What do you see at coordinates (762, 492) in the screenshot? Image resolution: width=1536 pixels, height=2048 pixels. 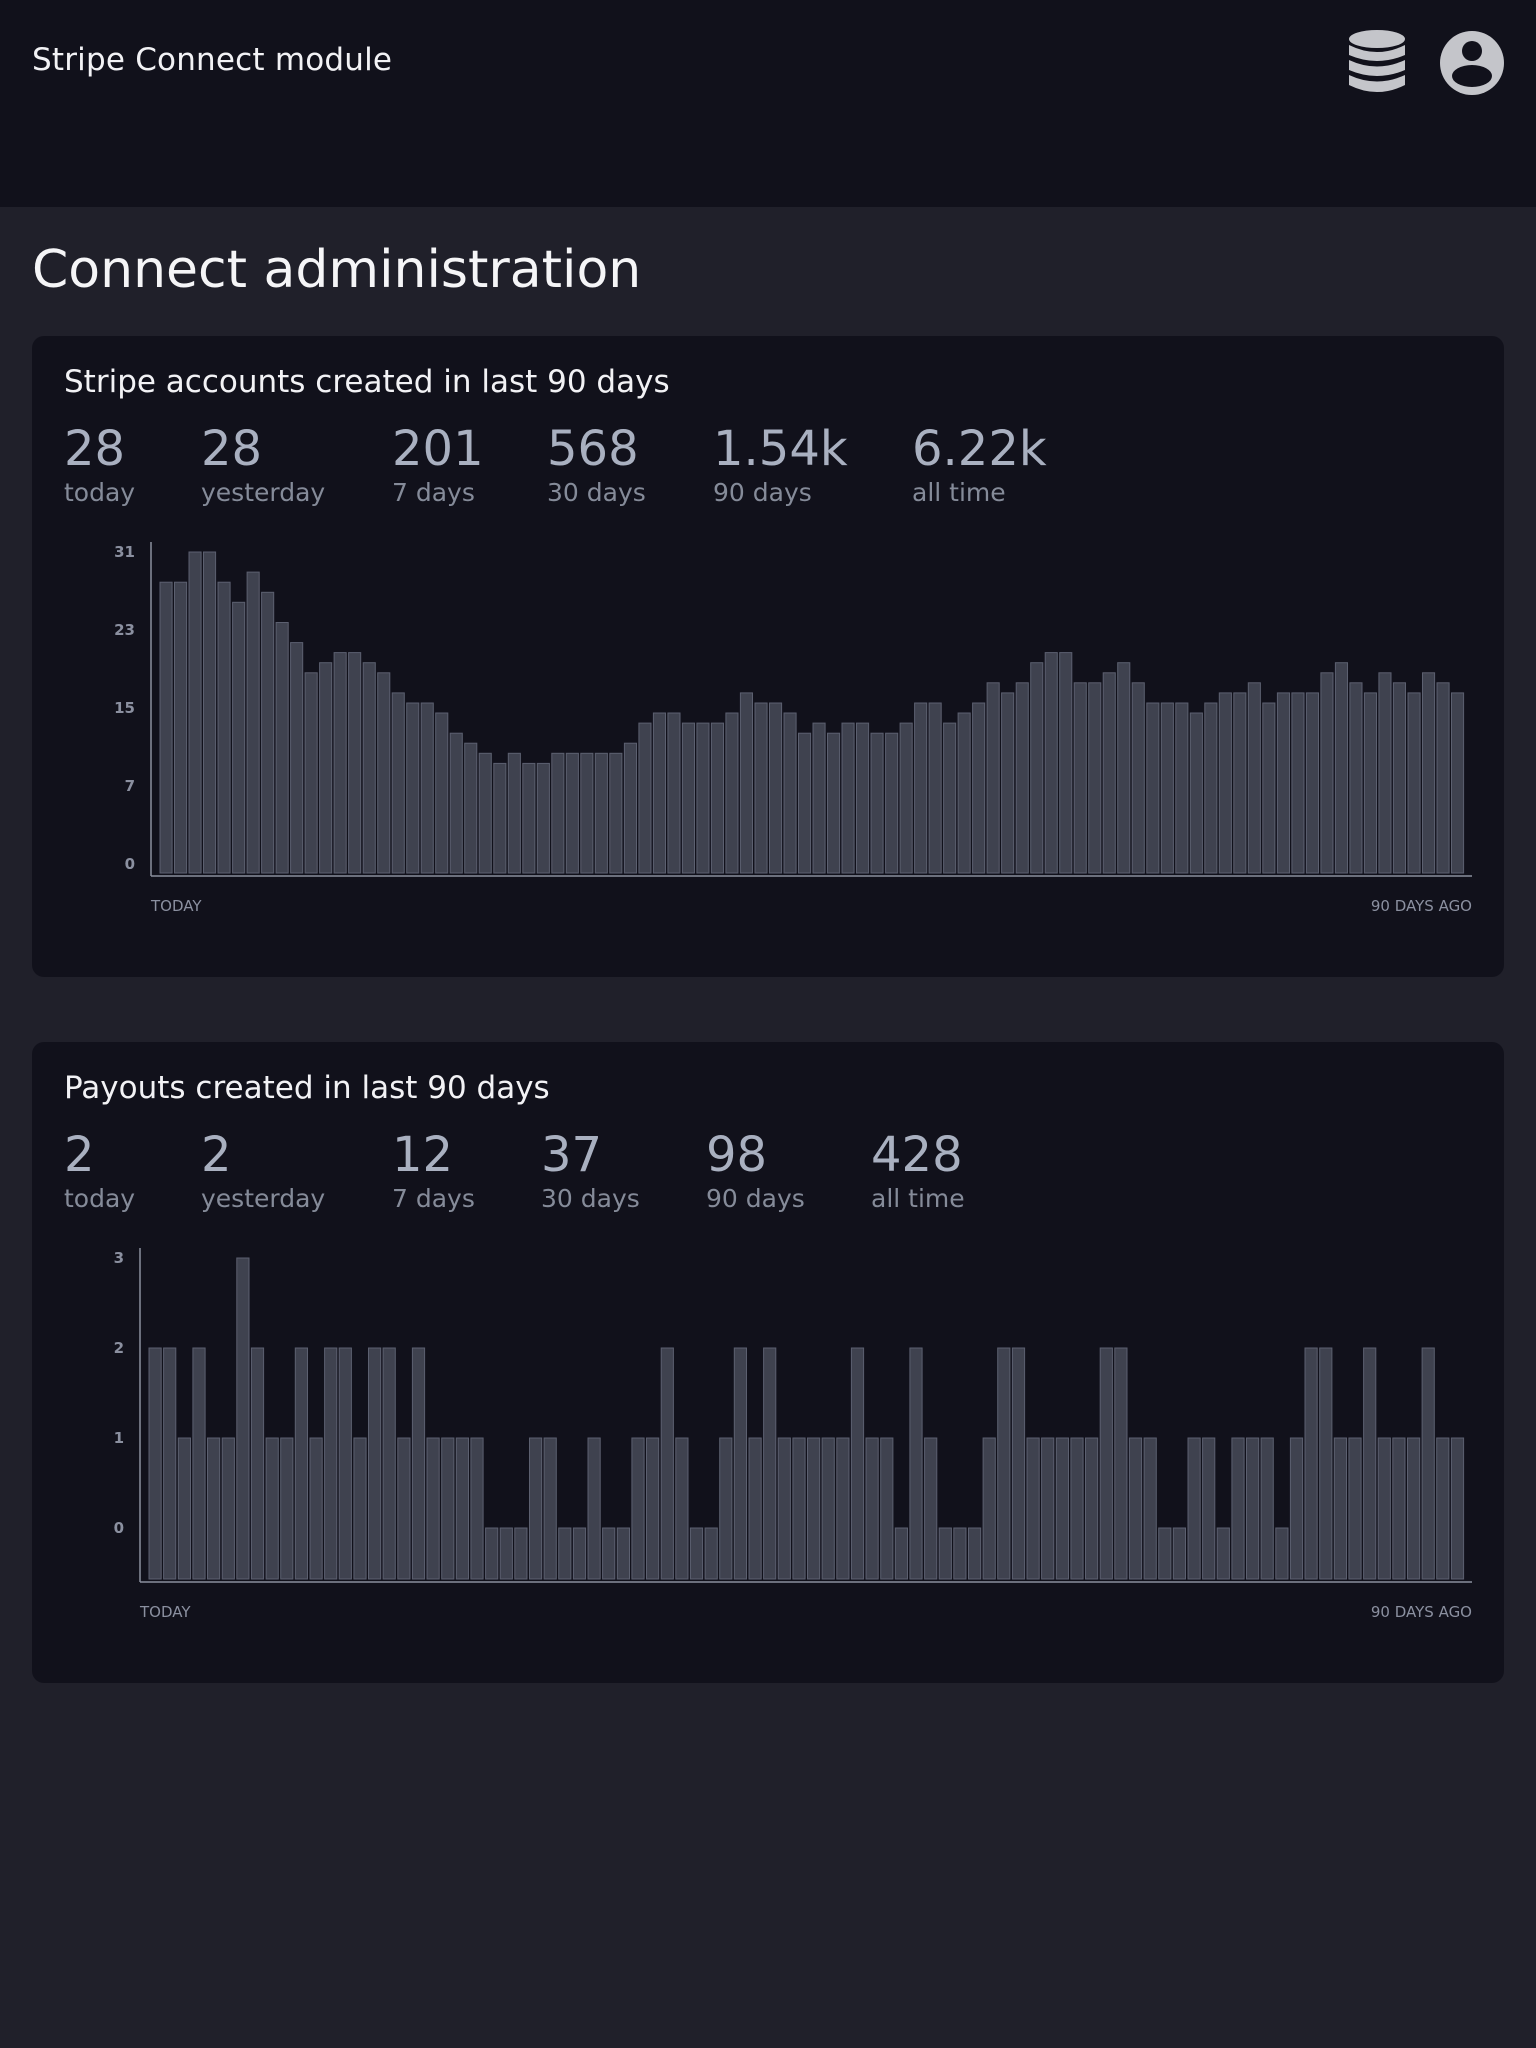 I see `stat-label: 90 days` at bounding box center [762, 492].